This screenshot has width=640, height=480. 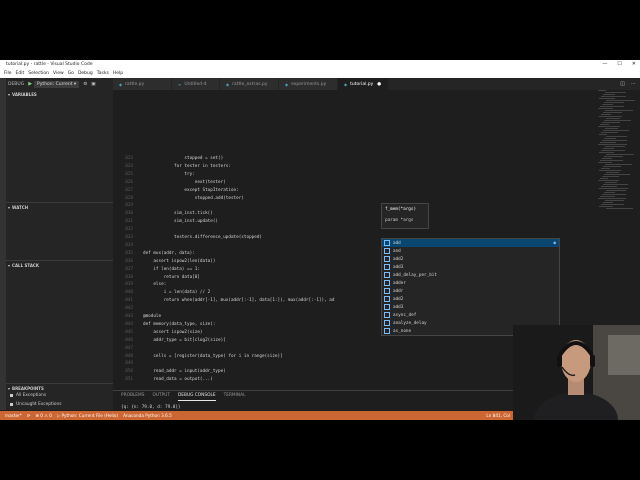 I want to click on code-line: assert ispow2(size), so click(x=172, y=332).